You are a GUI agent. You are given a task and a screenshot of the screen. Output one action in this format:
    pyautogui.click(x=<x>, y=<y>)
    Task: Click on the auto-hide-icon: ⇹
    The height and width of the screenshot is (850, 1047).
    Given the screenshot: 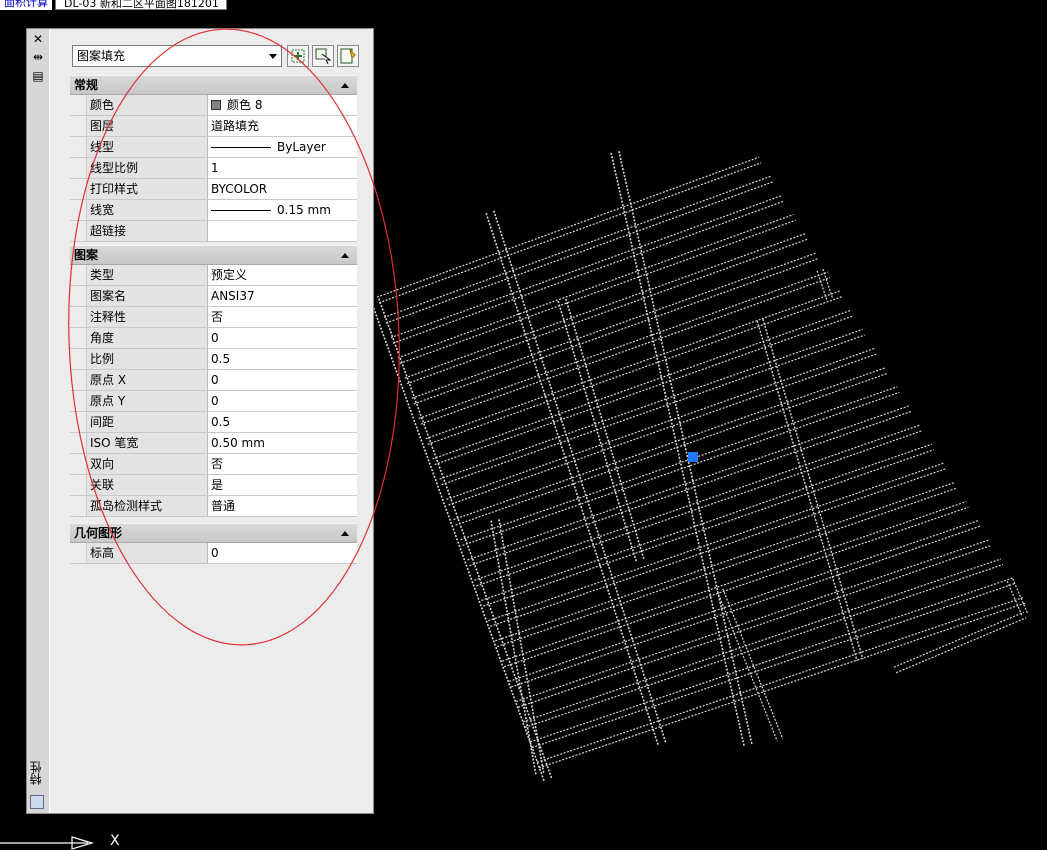 What is the action you would take?
    pyautogui.click(x=38, y=57)
    